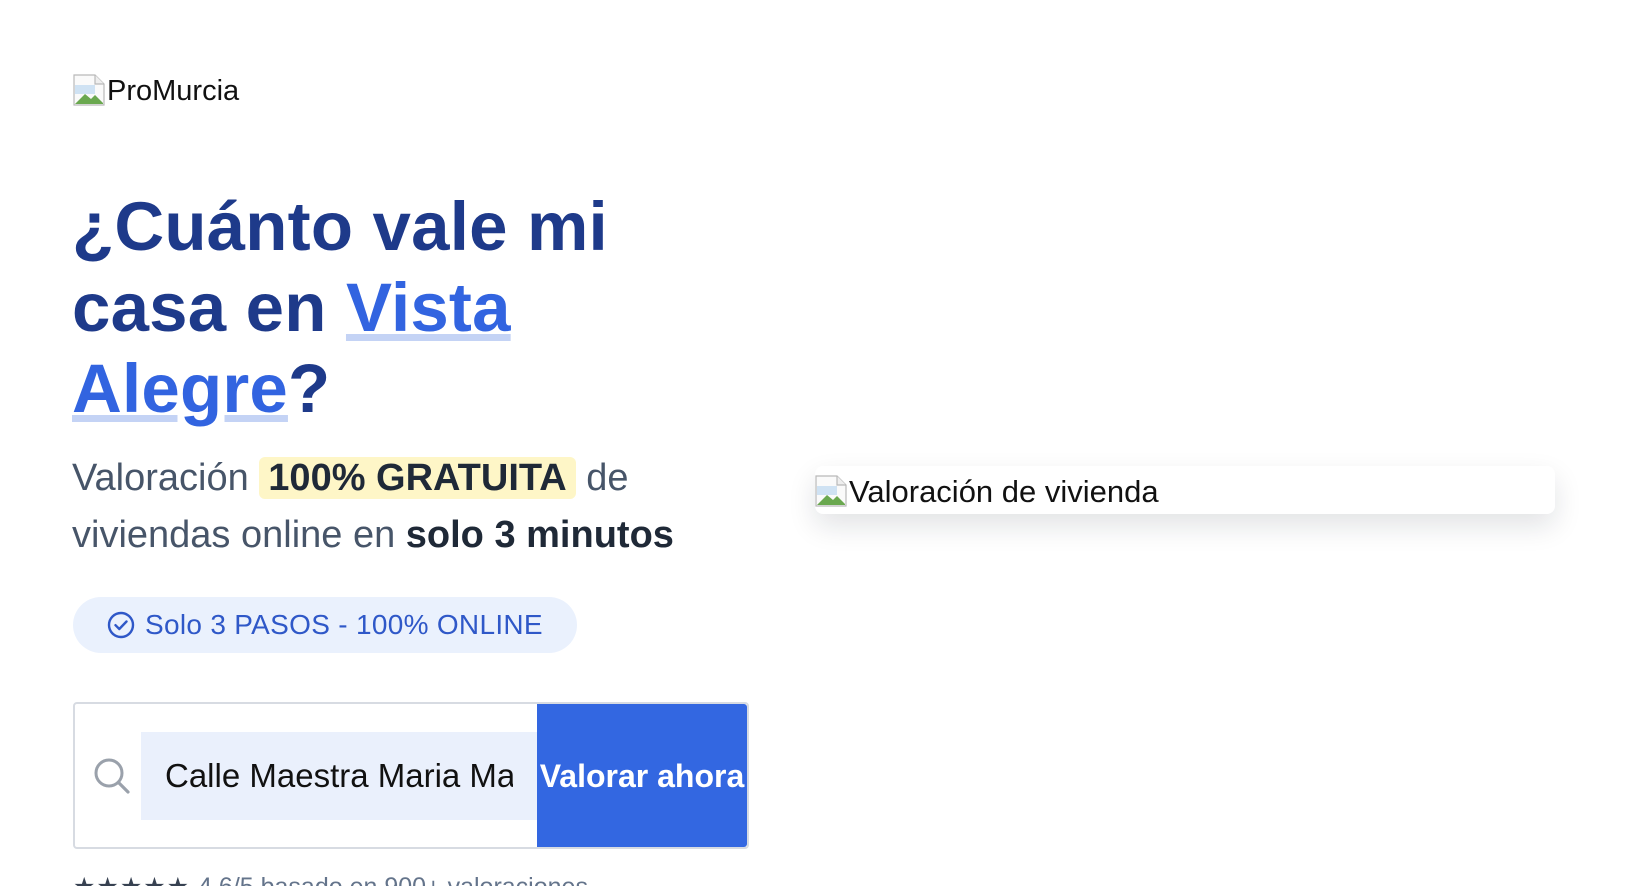 Image resolution: width=1628 pixels, height=886 pixels. I want to click on logo-link: ProMurcia, so click(156, 90).